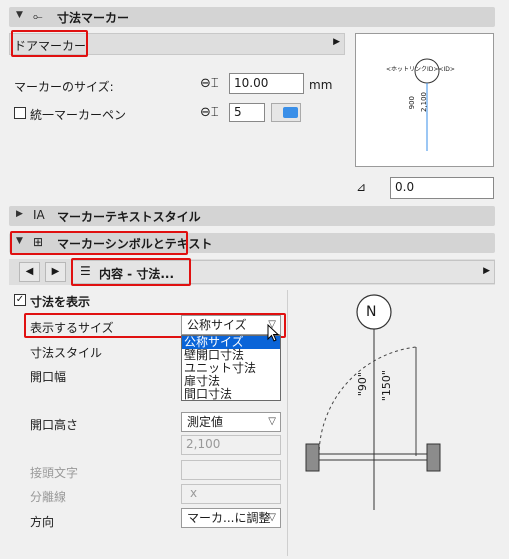 This screenshot has width=509, height=559. Describe the element at coordinates (48, 377) in the screenshot. I see `opening-width-label: 開口幅` at that location.